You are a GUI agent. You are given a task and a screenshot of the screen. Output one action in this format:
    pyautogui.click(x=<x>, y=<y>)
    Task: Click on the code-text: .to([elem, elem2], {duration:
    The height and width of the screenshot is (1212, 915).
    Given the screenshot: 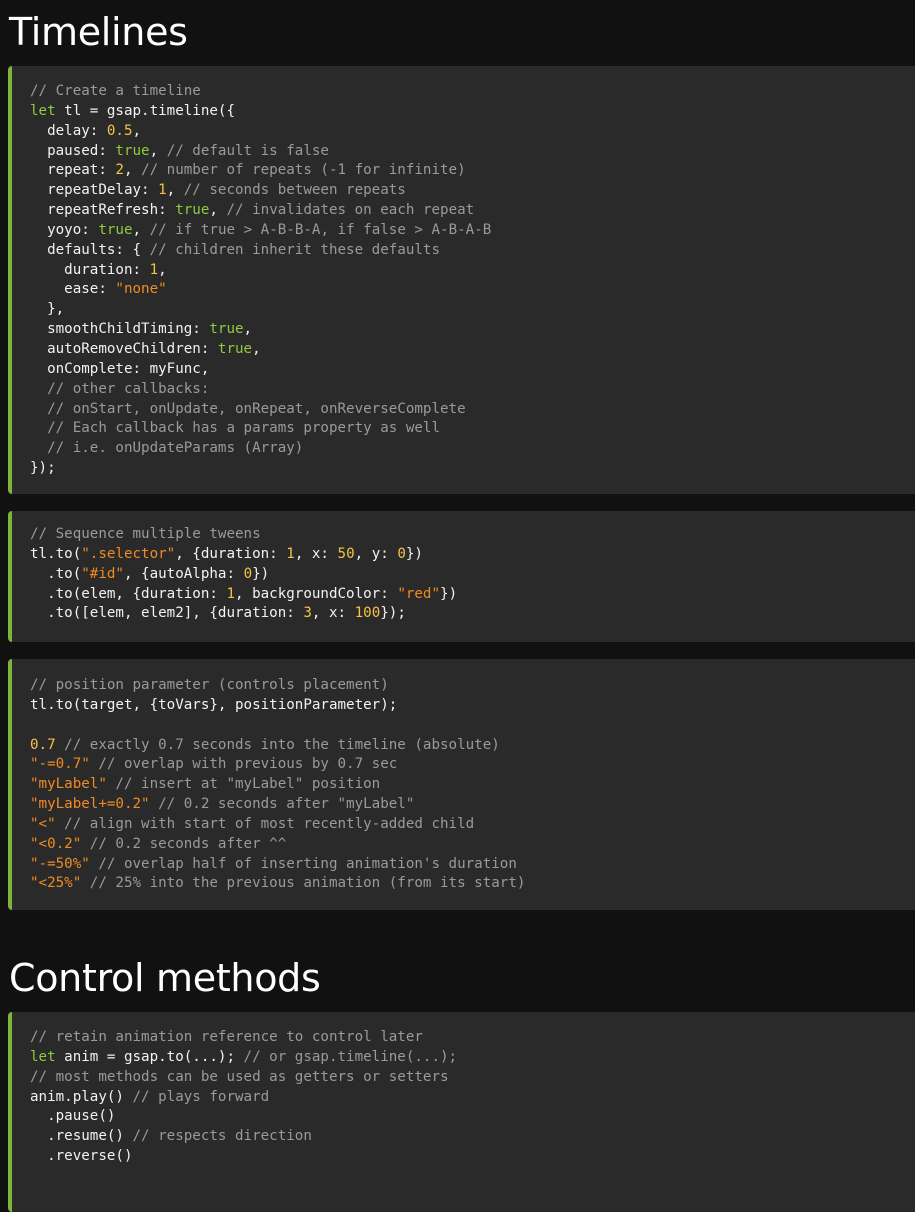 What is the action you would take?
    pyautogui.click(x=167, y=613)
    